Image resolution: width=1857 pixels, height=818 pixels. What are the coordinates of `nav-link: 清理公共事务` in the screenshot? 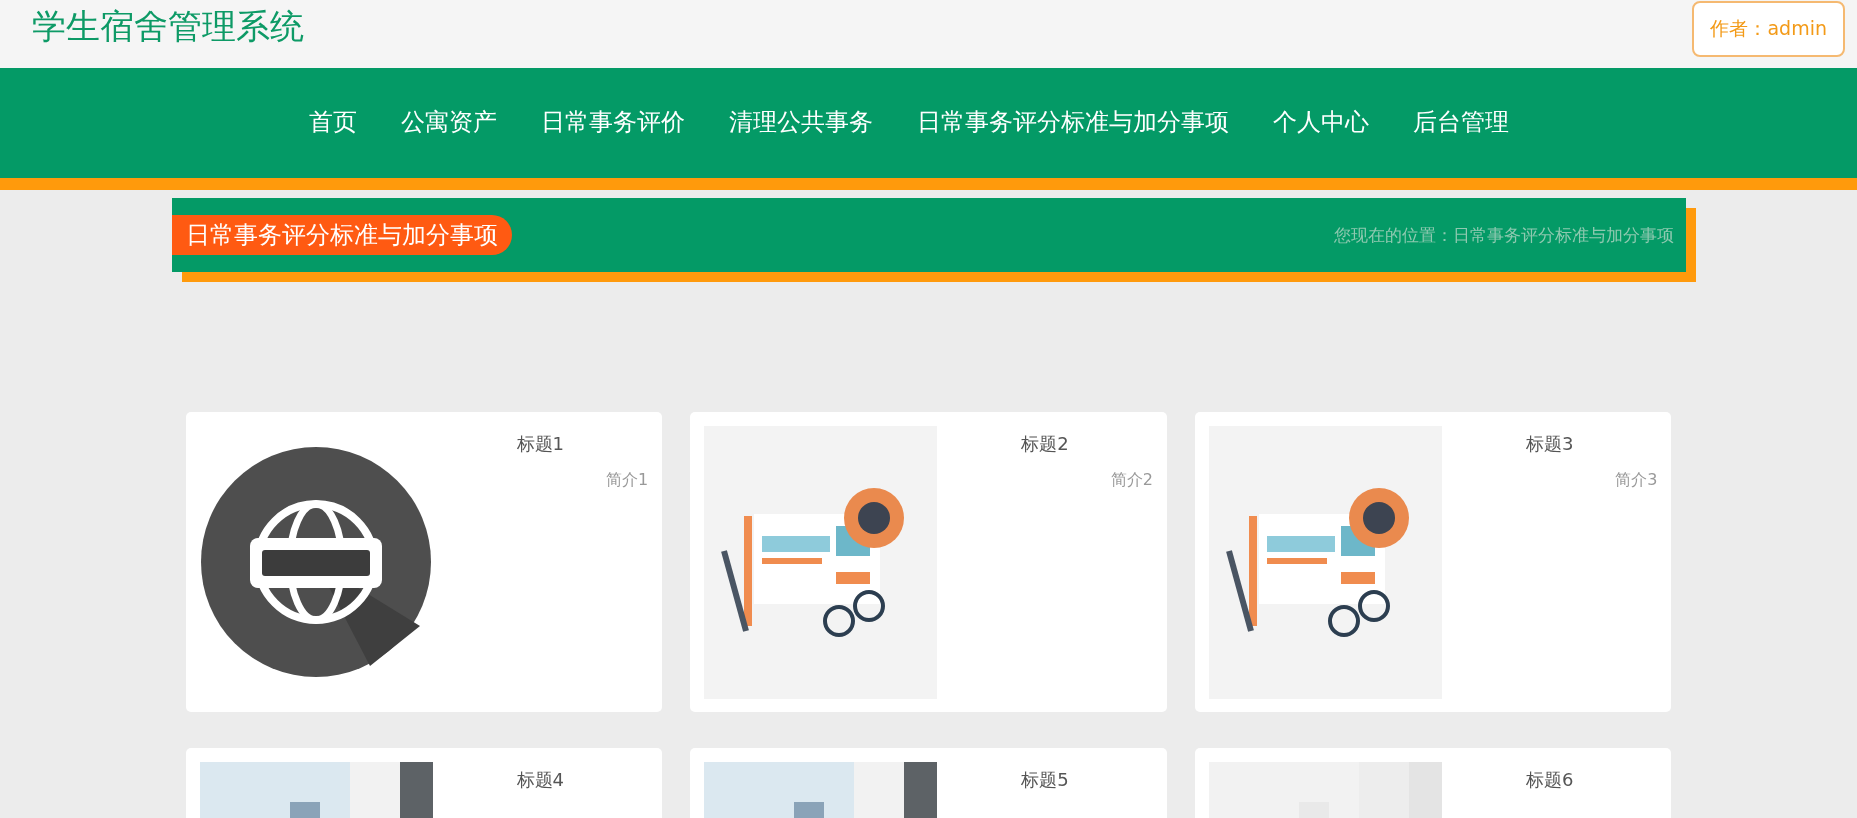 It's located at (800, 123).